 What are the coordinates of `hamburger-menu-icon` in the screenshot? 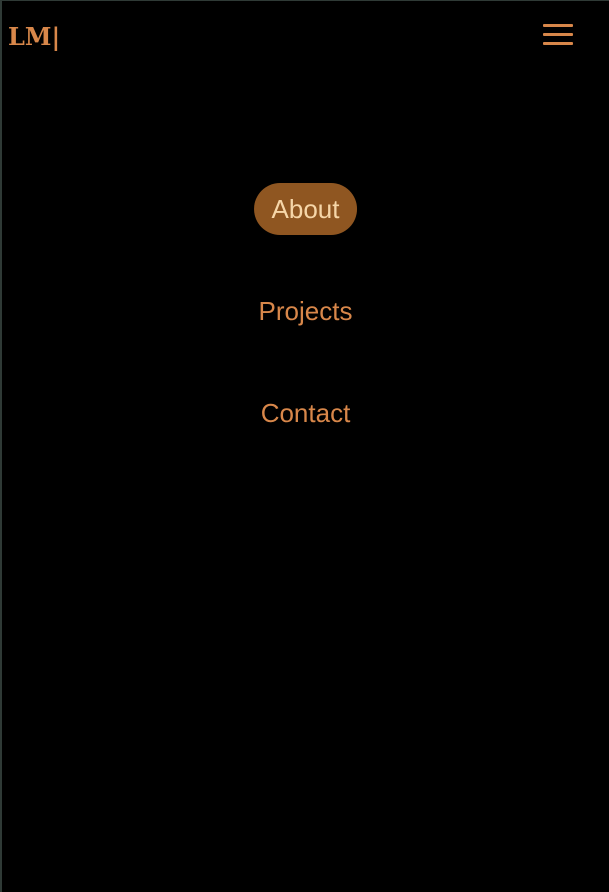 It's located at (559, 36).